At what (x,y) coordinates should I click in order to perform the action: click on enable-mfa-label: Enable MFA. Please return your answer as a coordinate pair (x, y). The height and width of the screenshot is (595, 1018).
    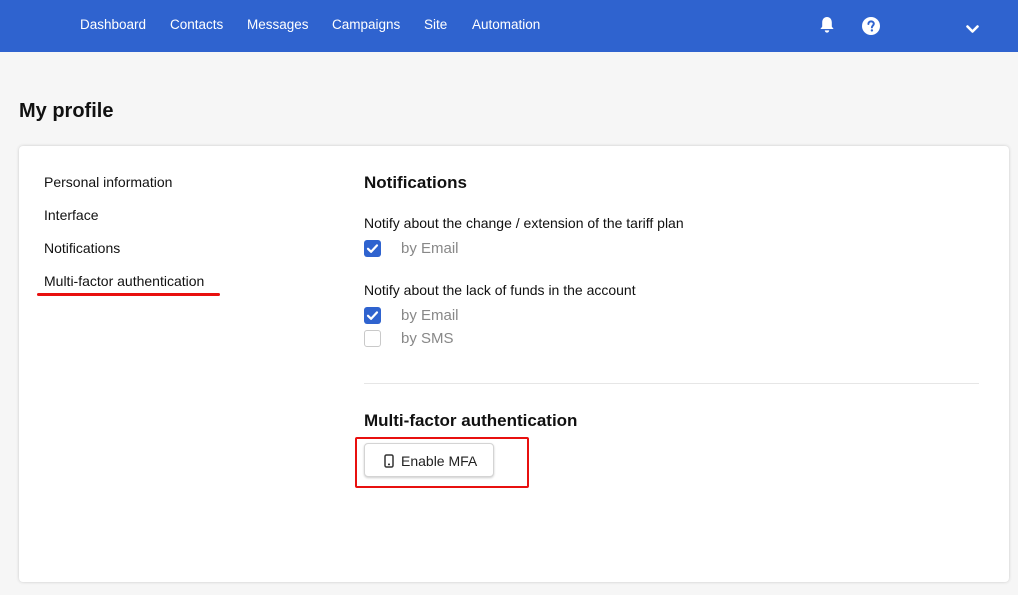
    Looking at the image, I should click on (439, 461).